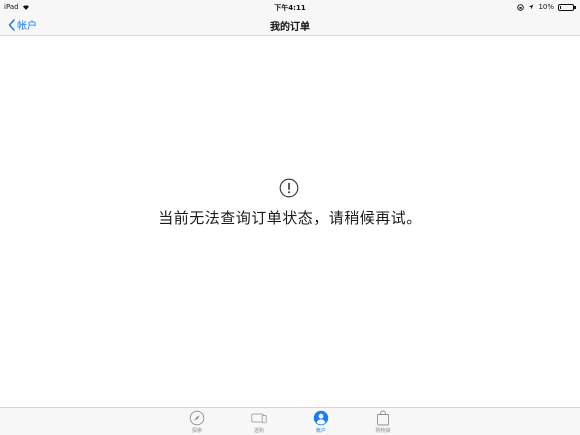 This screenshot has width=580, height=435. Describe the element at coordinates (320, 431) in the screenshot. I see `tab-label: 帐户` at that location.